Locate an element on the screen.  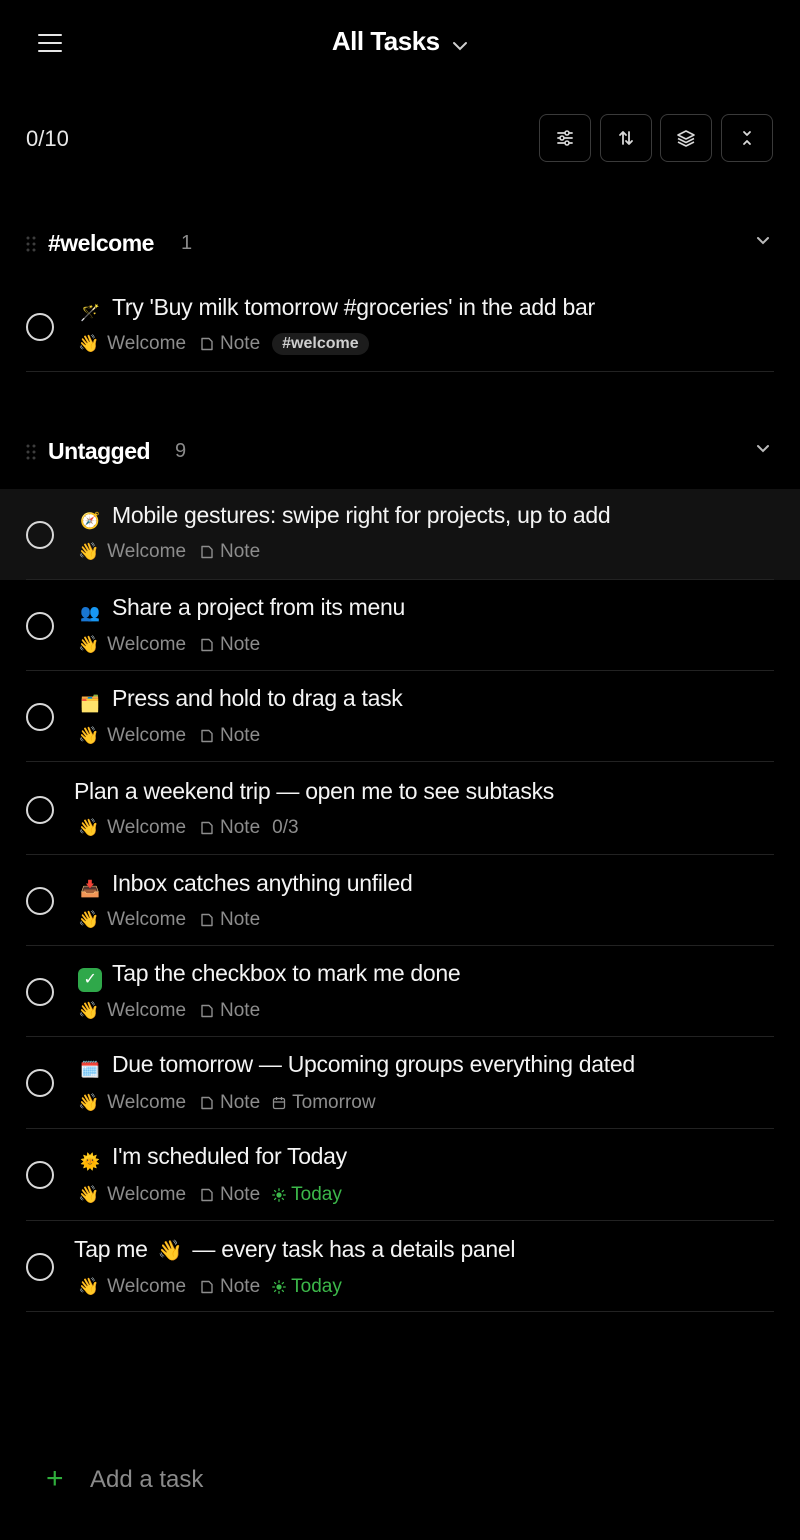
due-date: Today is located at coordinates (307, 1287).